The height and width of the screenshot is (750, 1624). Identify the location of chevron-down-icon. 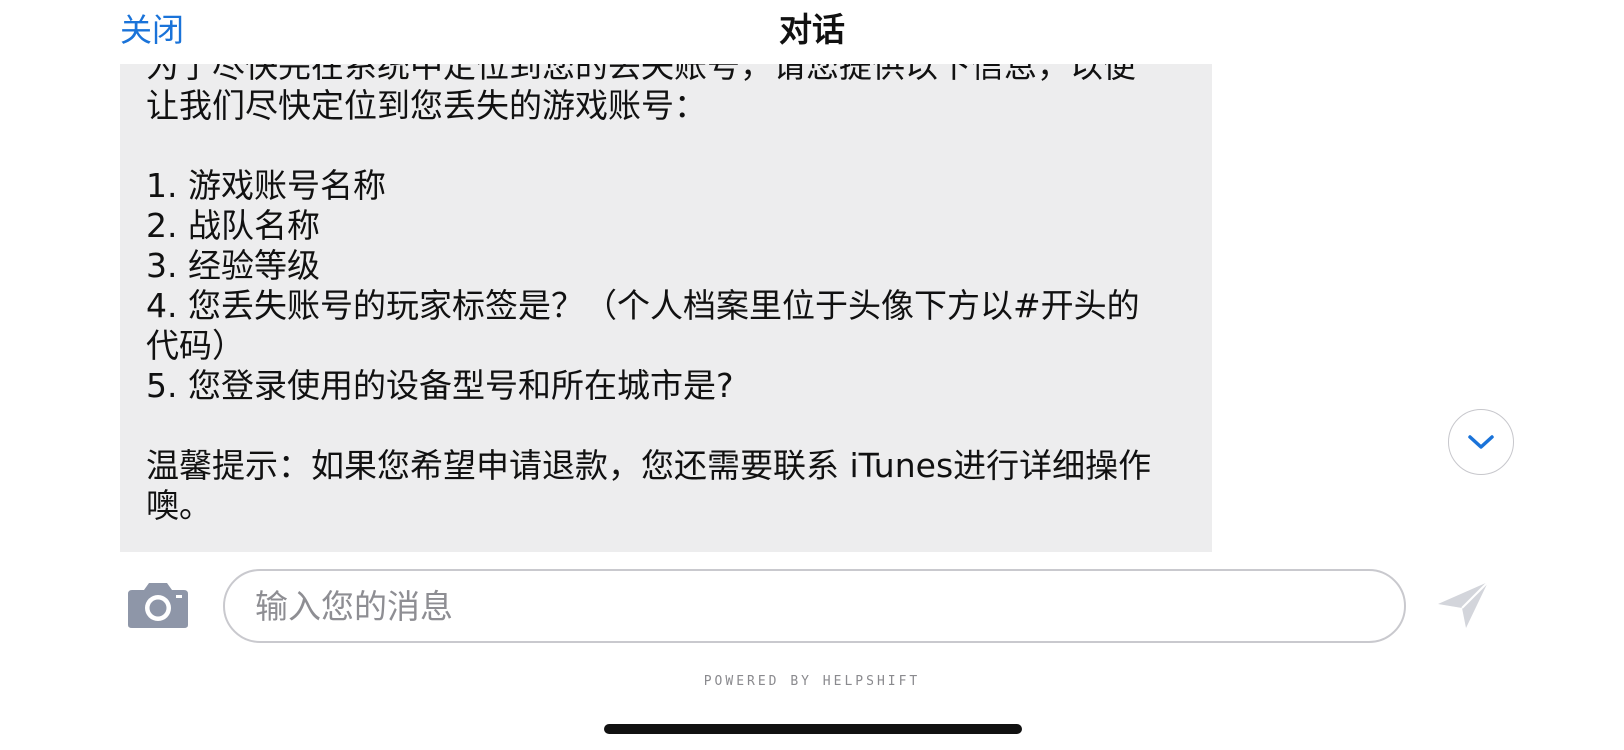
(1481, 442).